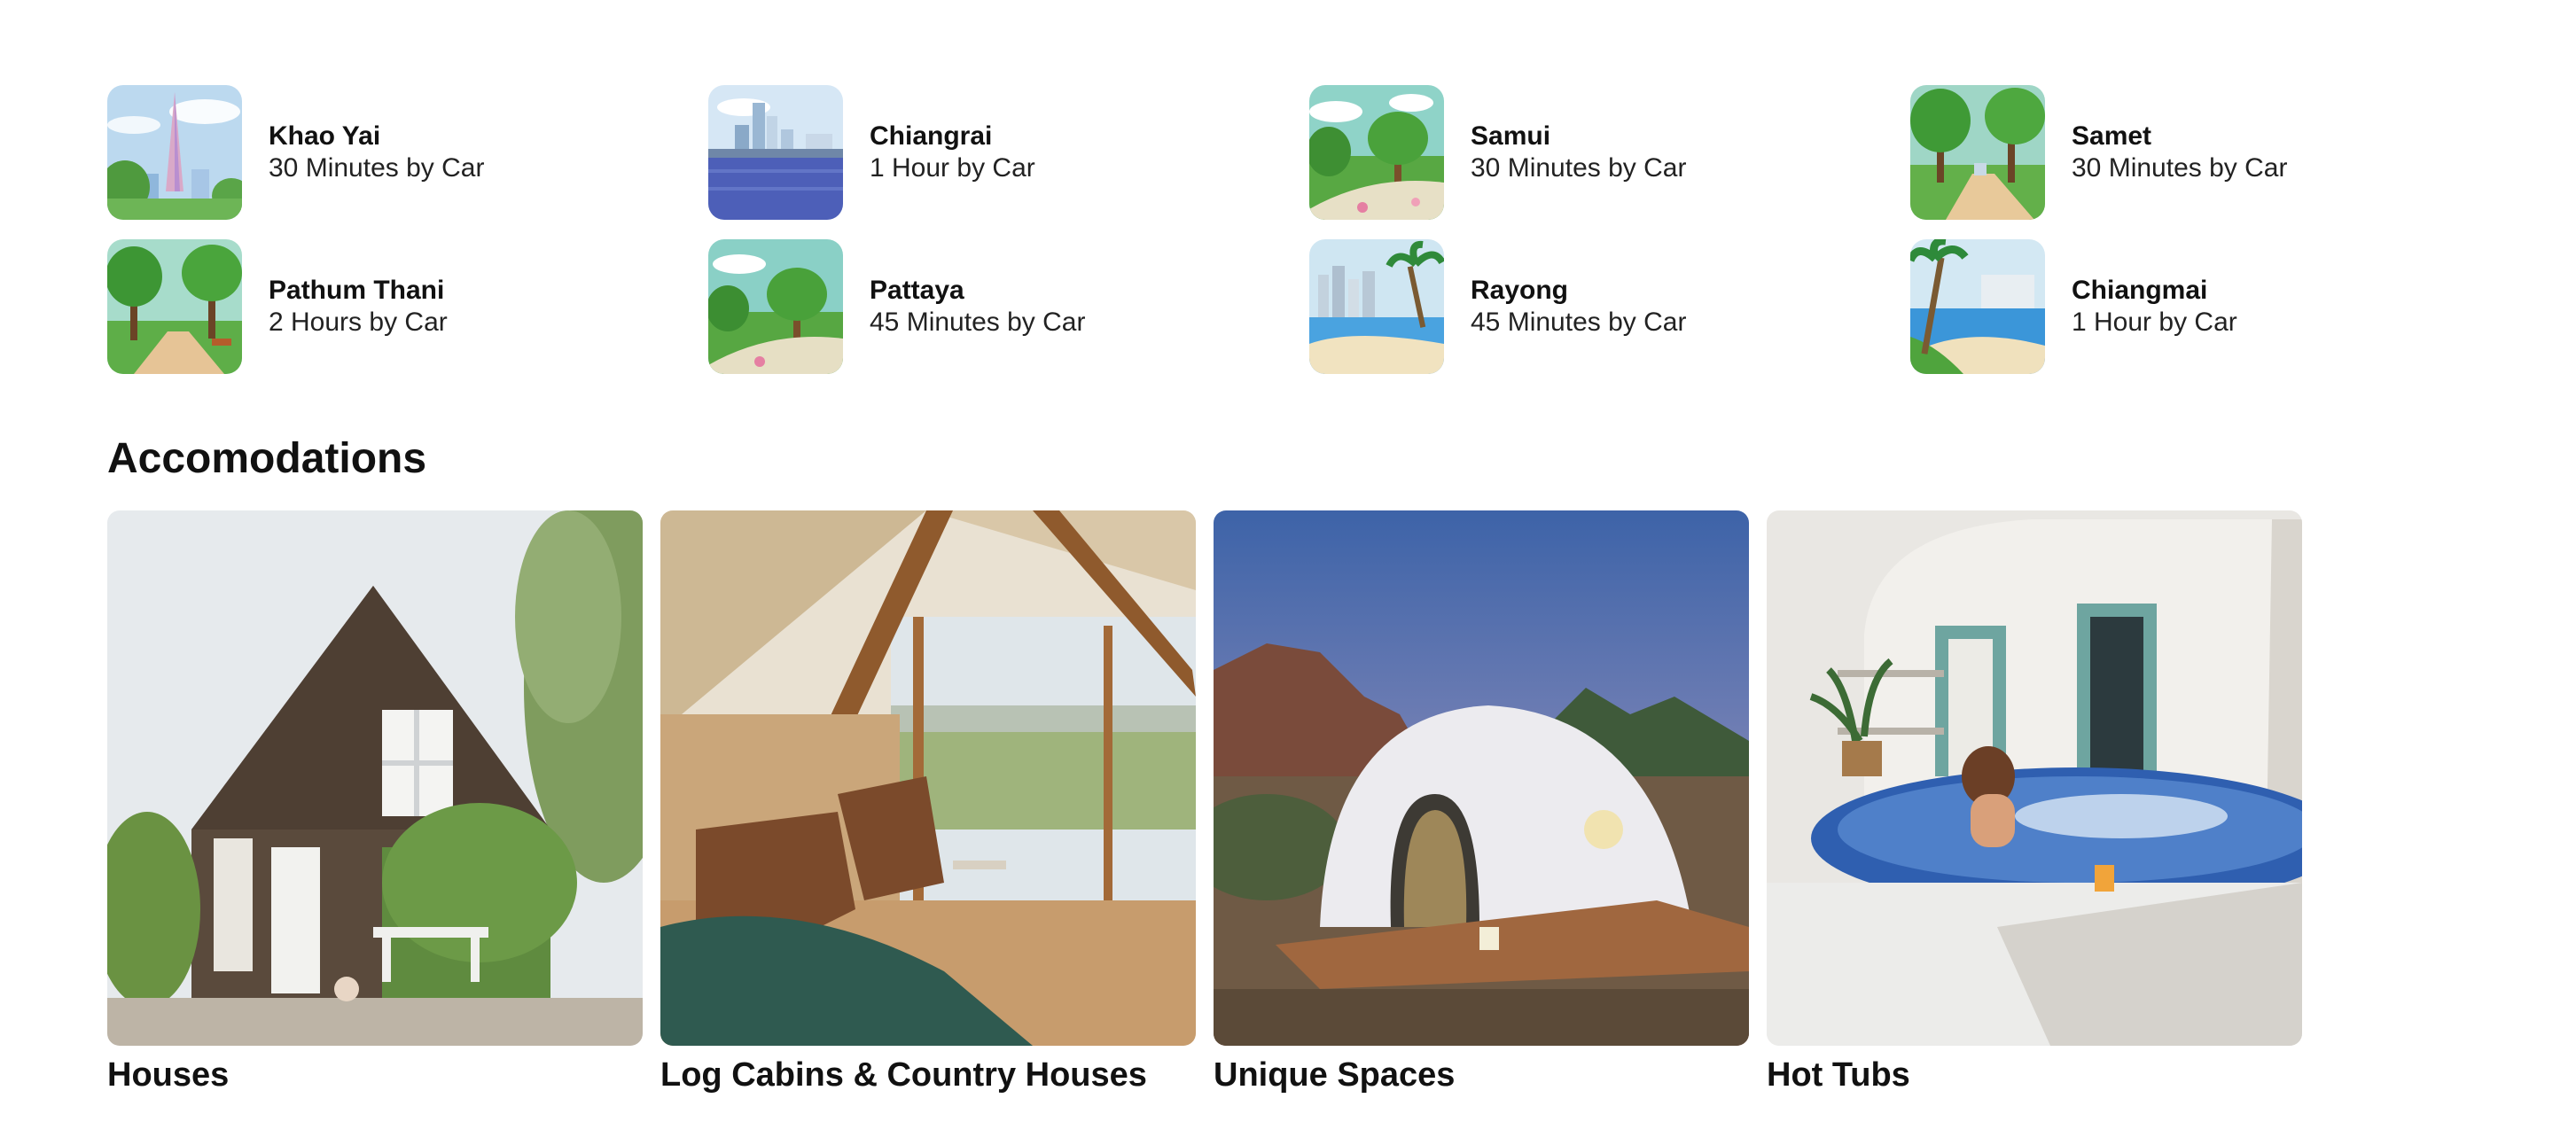 The width and height of the screenshot is (2576, 1145). Describe the element at coordinates (1520, 291) in the screenshot. I see `destination-name: Rayong` at that location.